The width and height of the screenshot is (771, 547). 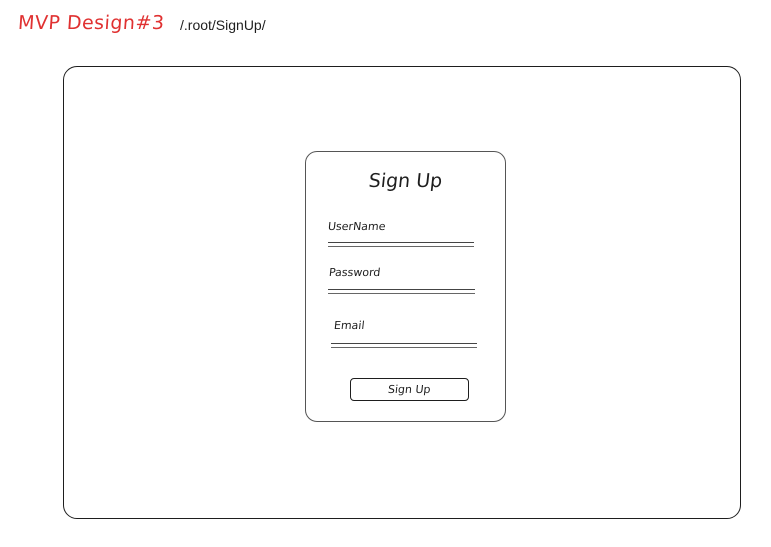 What do you see at coordinates (357, 226) in the screenshot?
I see `username-label: UserName` at bounding box center [357, 226].